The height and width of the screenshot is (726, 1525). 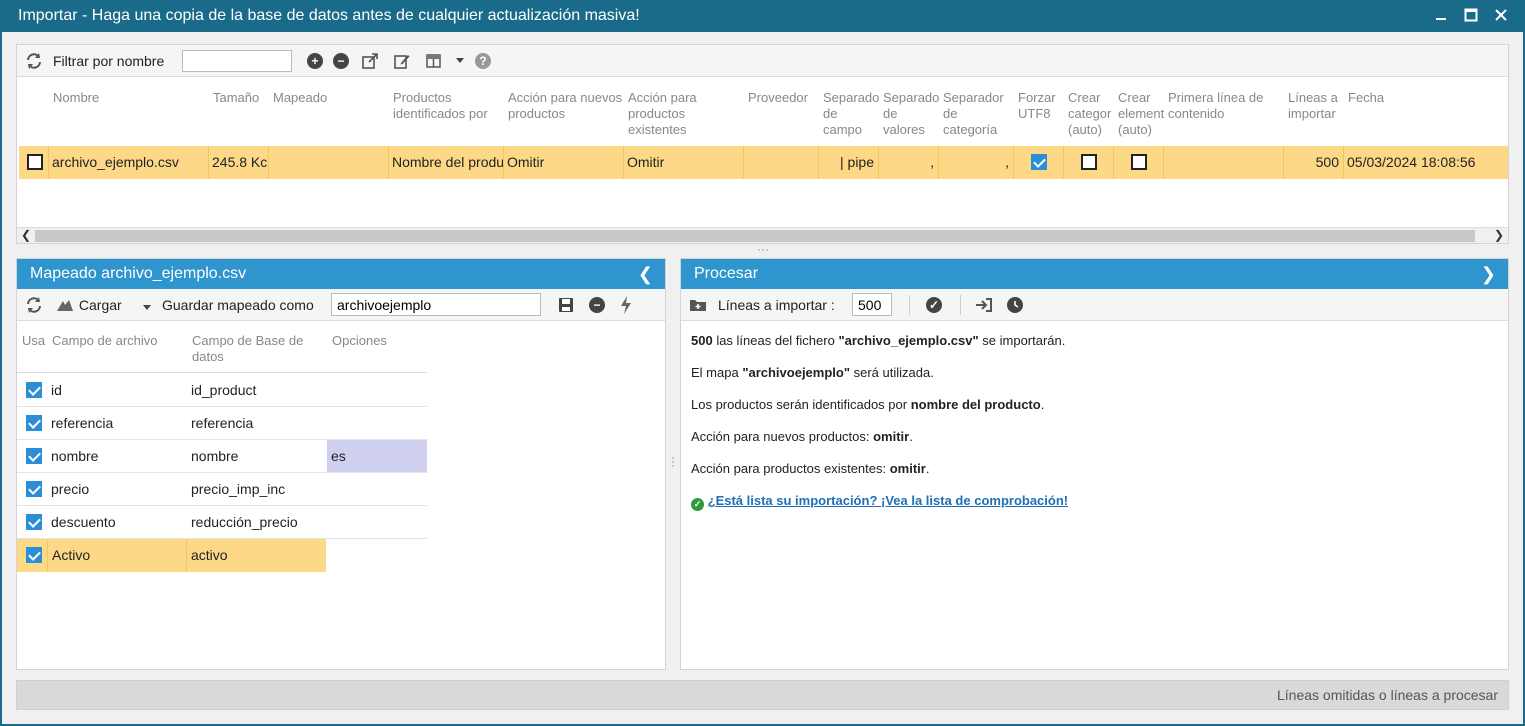 I want to click on cell-lineas-importar: 500, so click(x=1314, y=162).